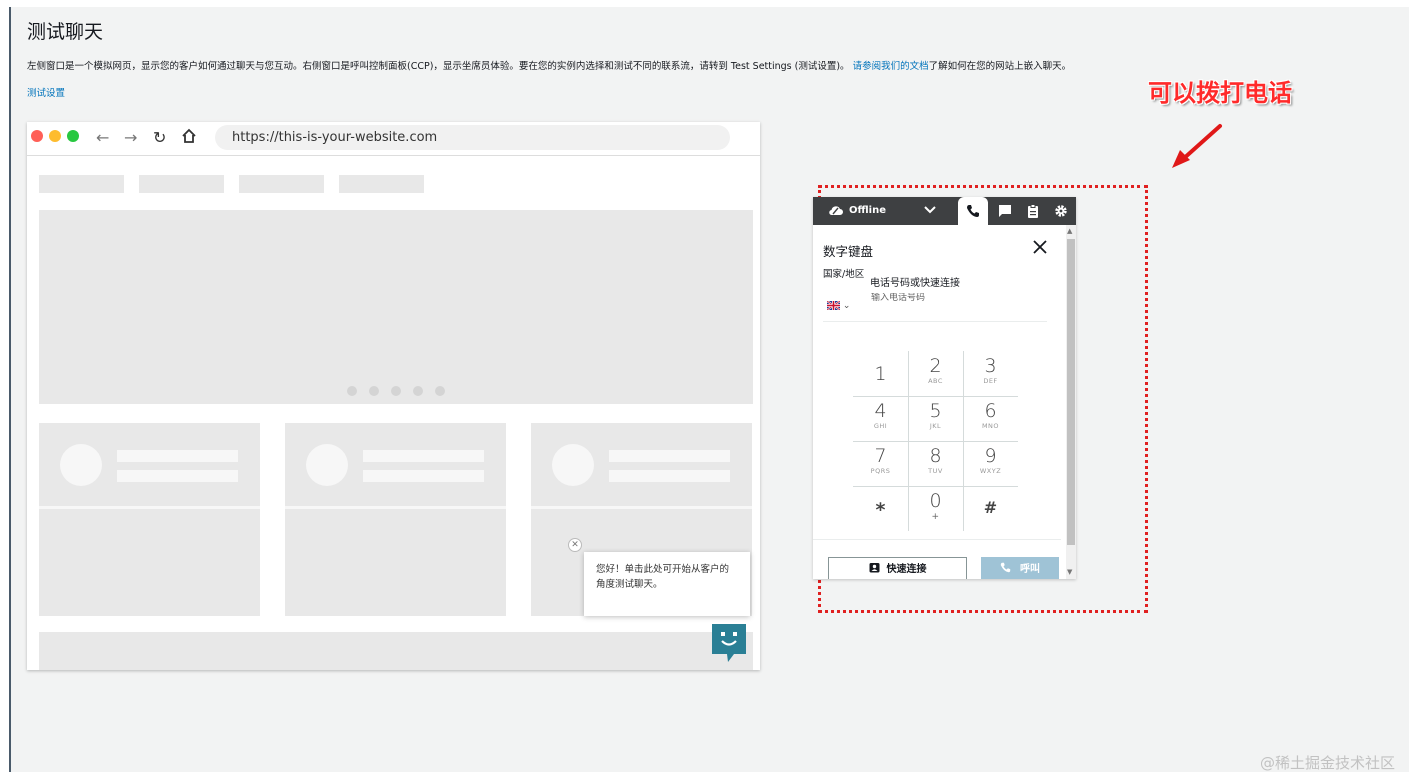 This screenshot has height=779, width=1427. What do you see at coordinates (990, 463) in the screenshot?
I see `dialpad-key-9: 9 WXYZ` at bounding box center [990, 463].